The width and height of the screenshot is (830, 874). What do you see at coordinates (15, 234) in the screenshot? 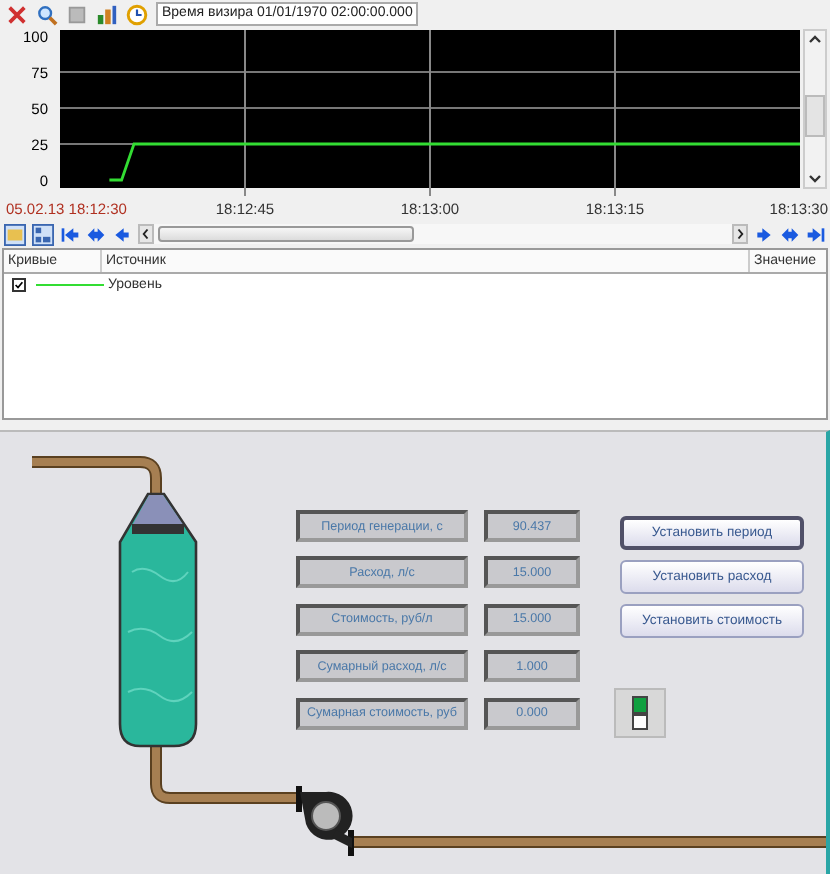
I see `chart-view-icon` at bounding box center [15, 234].